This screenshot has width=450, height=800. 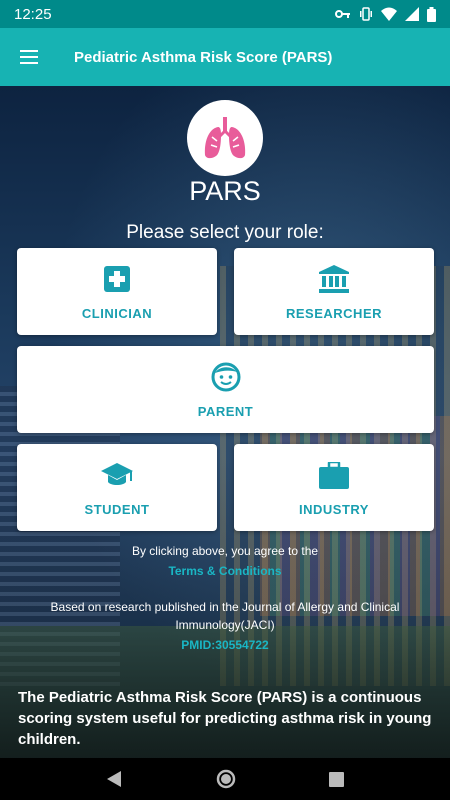 What do you see at coordinates (117, 474) in the screenshot?
I see `graduation-cap-icon` at bounding box center [117, 474].